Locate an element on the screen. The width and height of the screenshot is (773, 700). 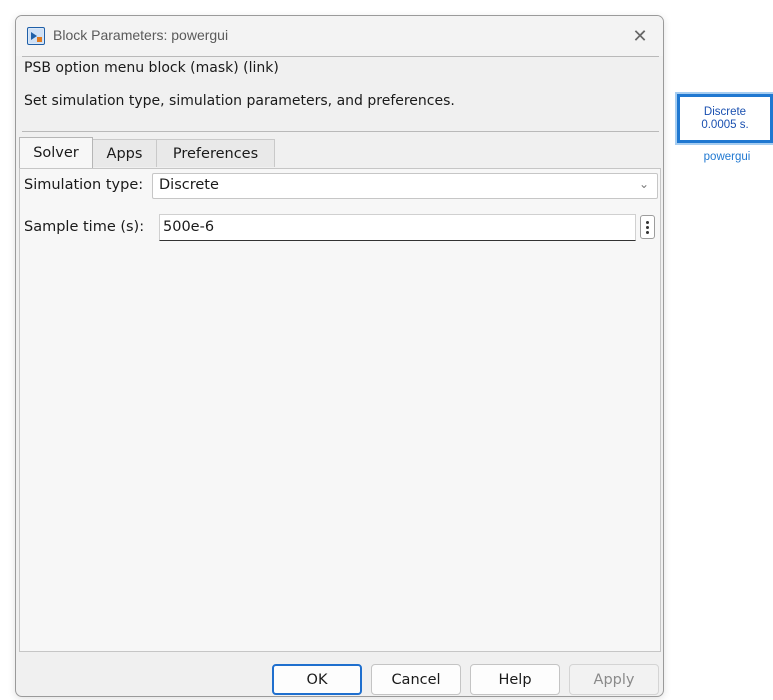
simulation-type-value: Discrete is located at coordinates (189, 185).